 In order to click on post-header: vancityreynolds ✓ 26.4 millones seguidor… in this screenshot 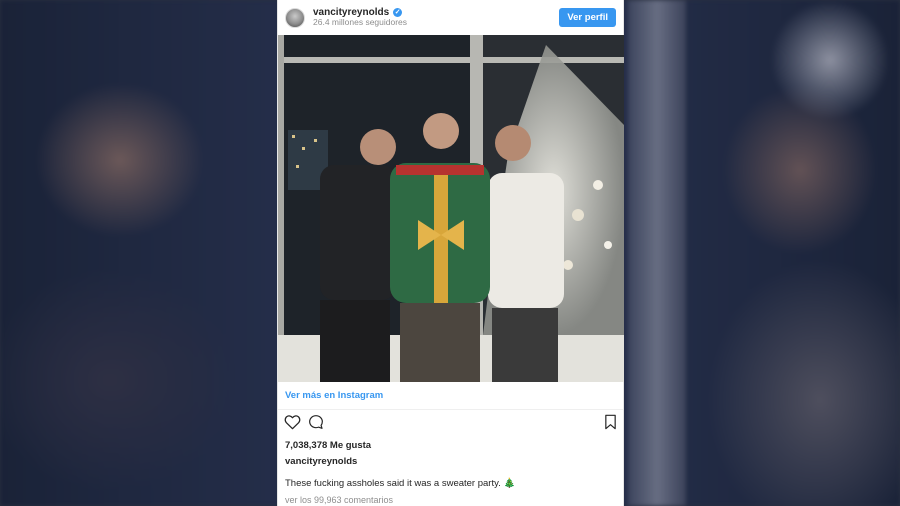, I will do `click(450, 17)`.